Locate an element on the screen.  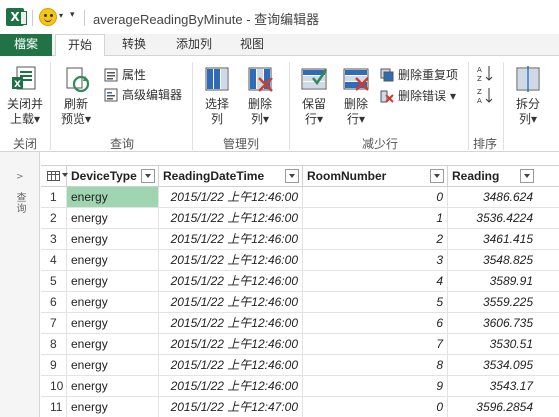
close-and-load-icon: X is located at coordinates (25, 79).